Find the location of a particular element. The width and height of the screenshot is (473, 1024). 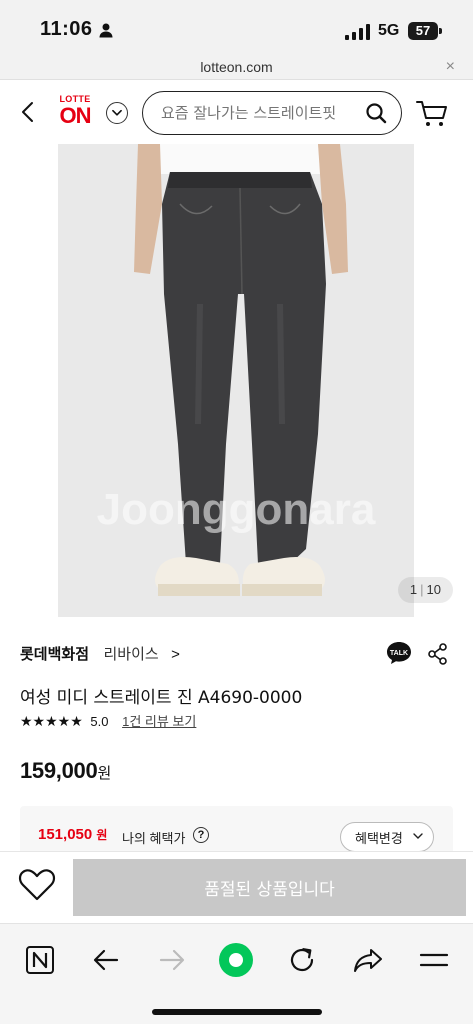

benefit-price: 151,050 원 is located at coordinates (72, 834).